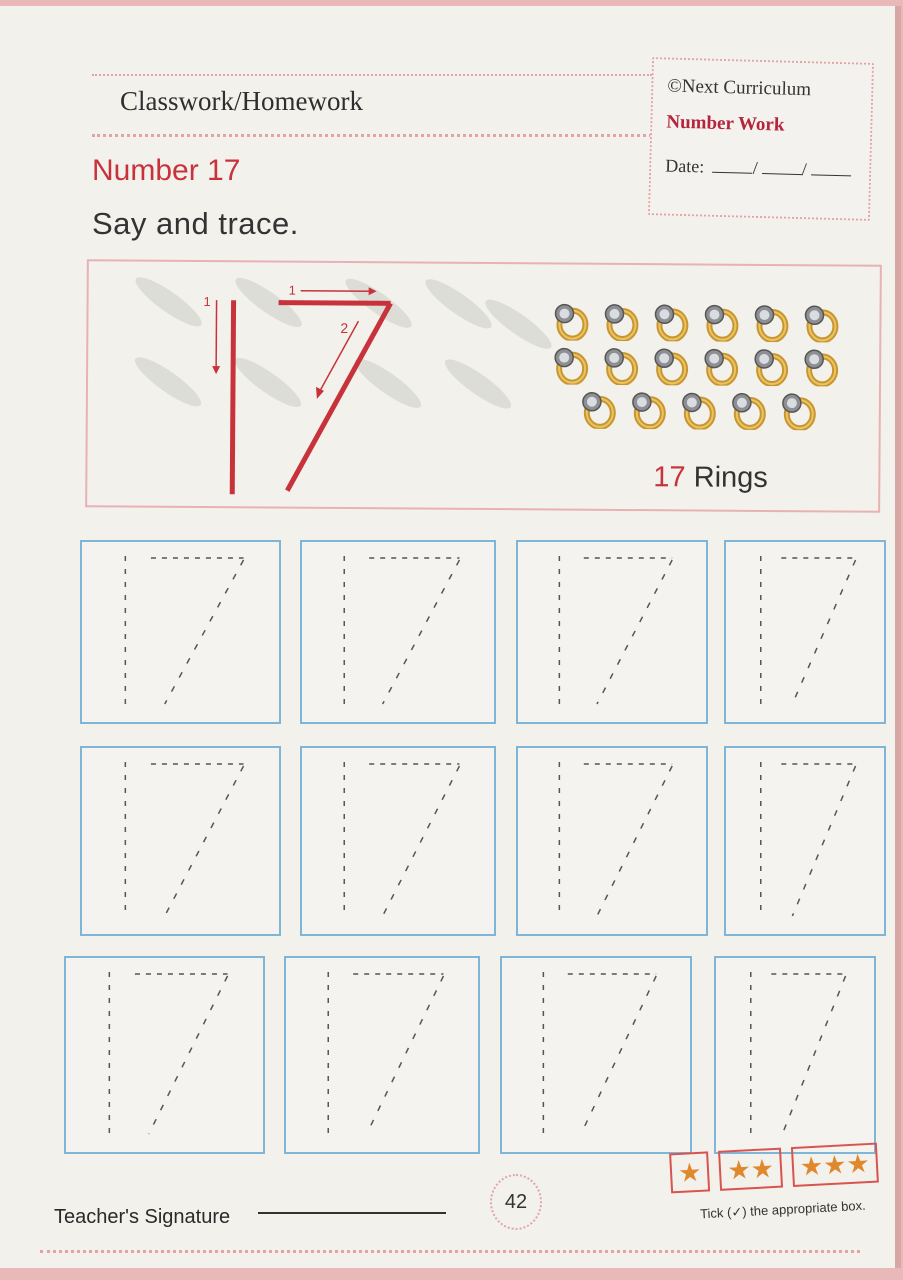  I want to click on date-field: Date: / /, so click(758, 169).